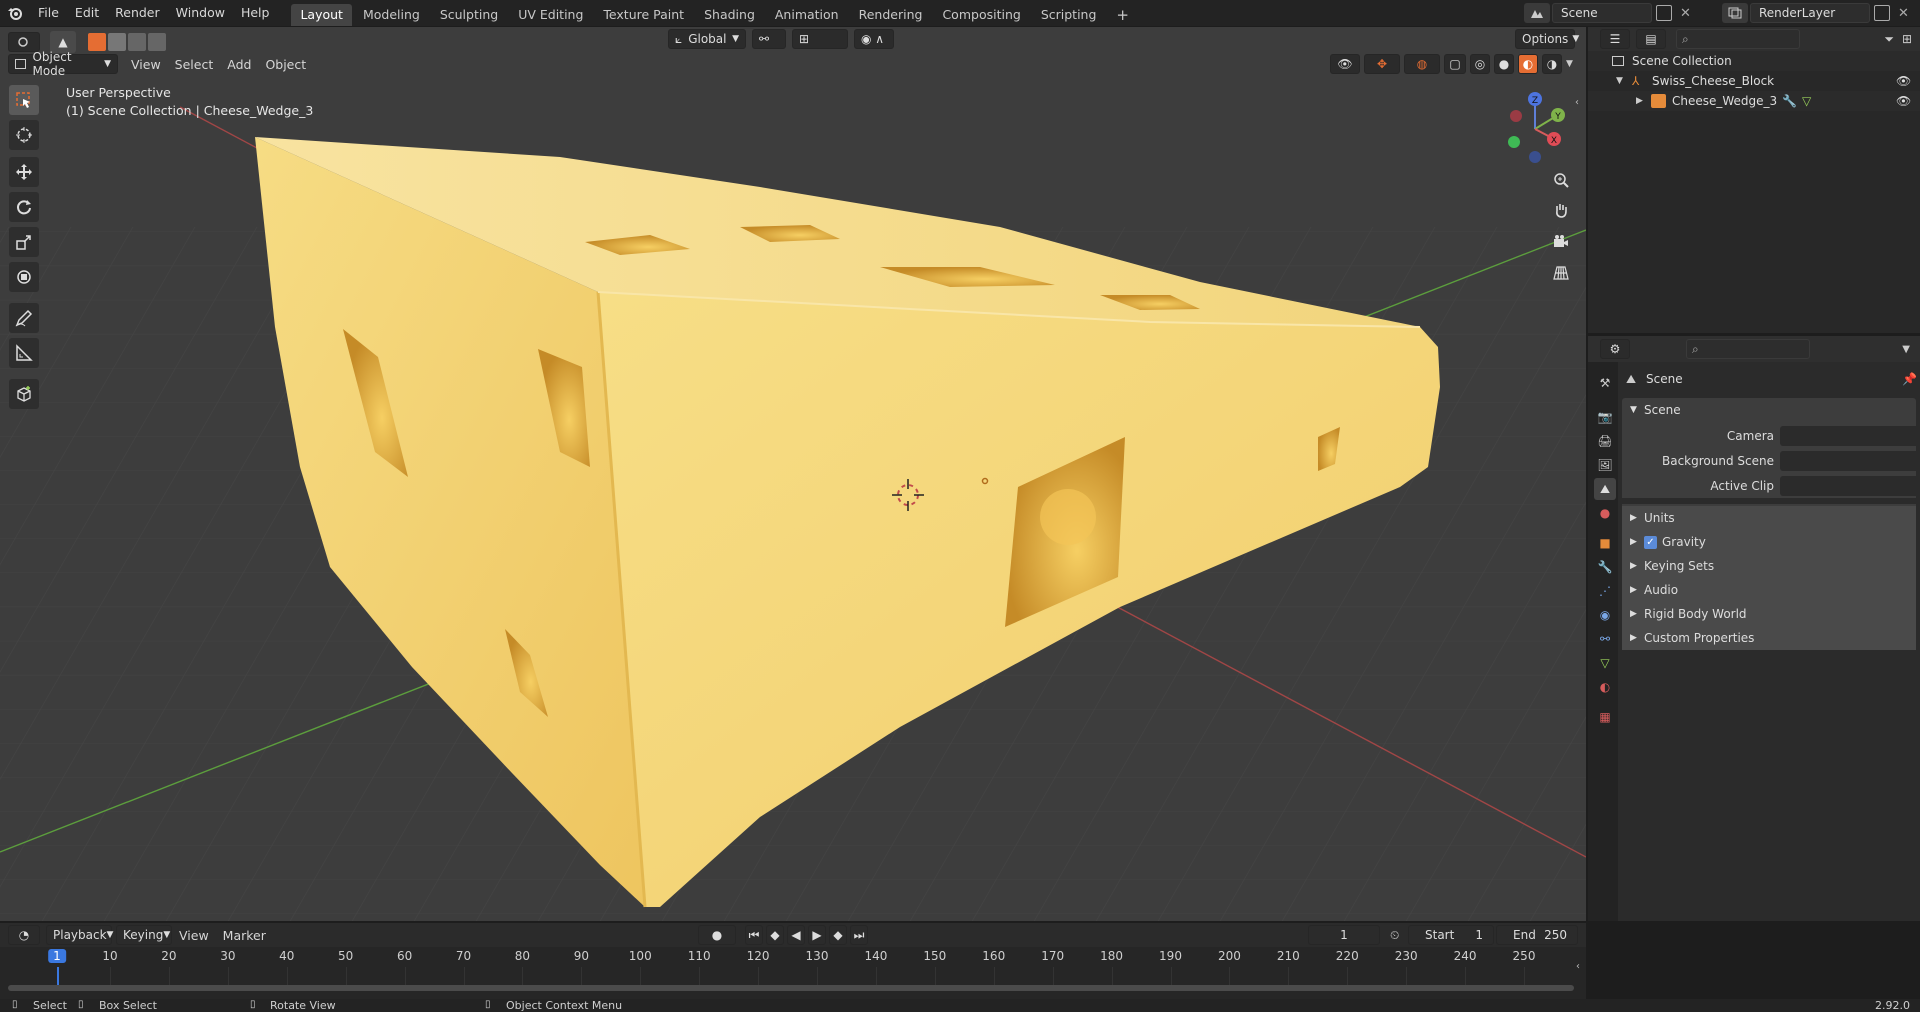  I want to click on menu-window: Window, so click(200, 13).